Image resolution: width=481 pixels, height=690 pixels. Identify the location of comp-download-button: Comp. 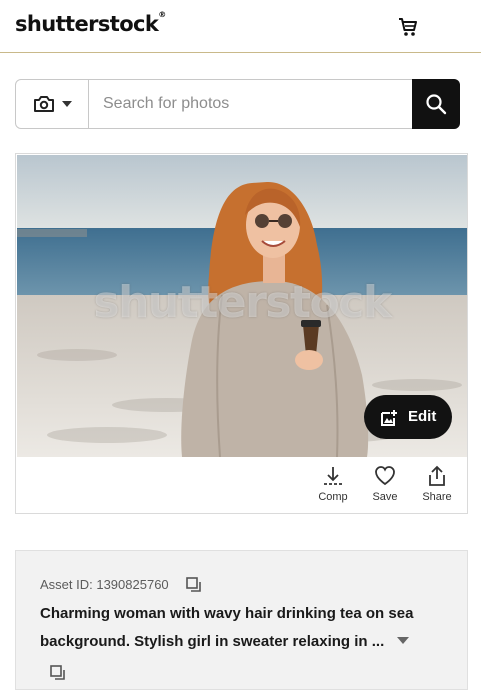
(333, 487).